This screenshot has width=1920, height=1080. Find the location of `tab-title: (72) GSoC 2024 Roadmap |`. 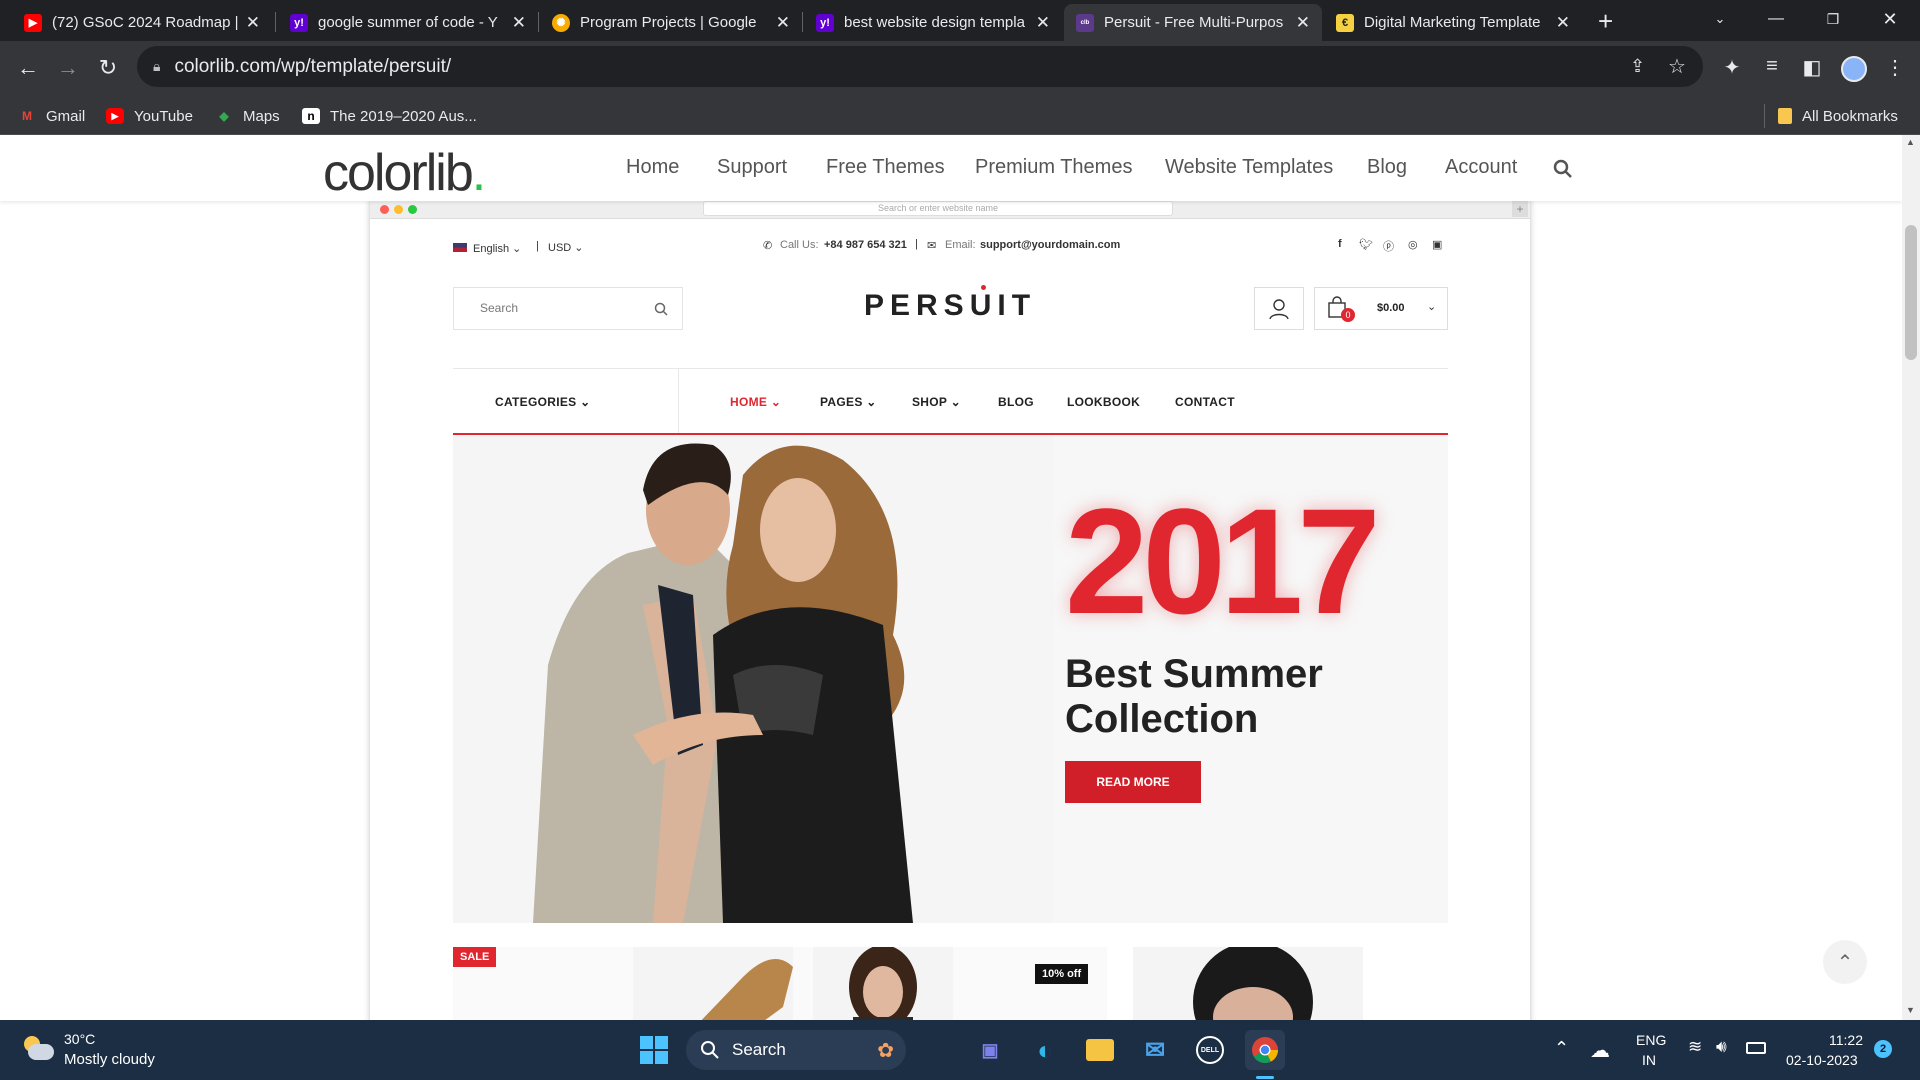

tab-title: (72) GSoC 2024 Roadmap | is located at coordinates (145, 22).